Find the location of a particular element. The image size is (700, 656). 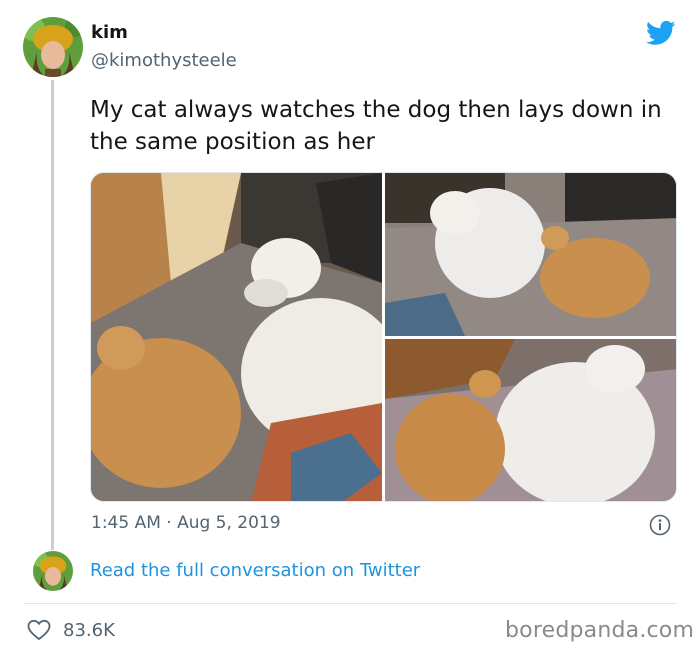

info-icon is located at coordinates (660, 525).